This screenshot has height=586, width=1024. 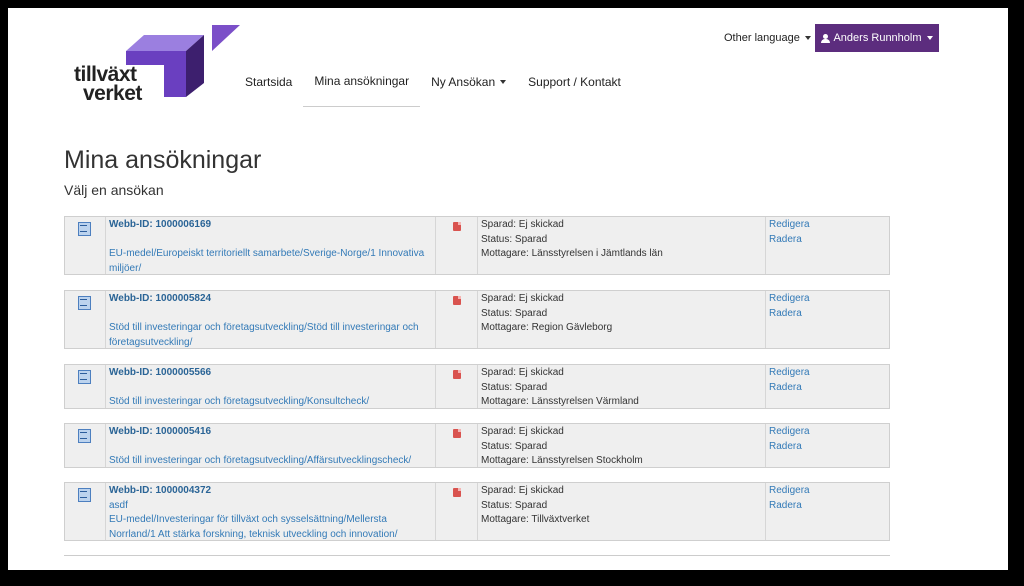 I want to click on mottagare-text: Mottagare: Tillväxtverket, so click(x=535, y=519).